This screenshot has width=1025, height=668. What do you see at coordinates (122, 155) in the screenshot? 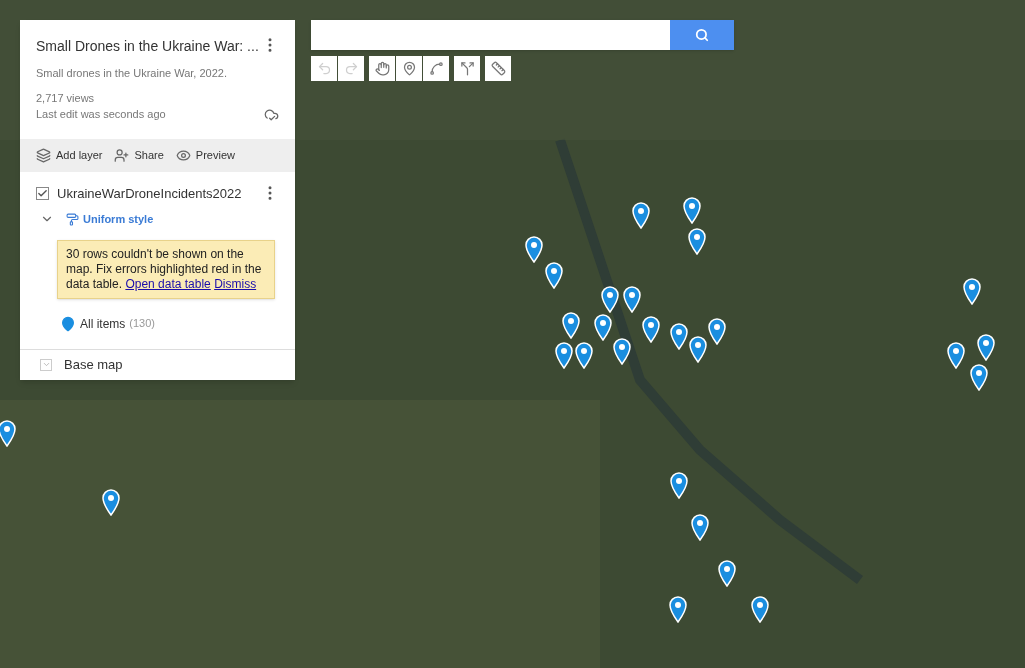
I see `share-icon` at bounding box center [122, 155].